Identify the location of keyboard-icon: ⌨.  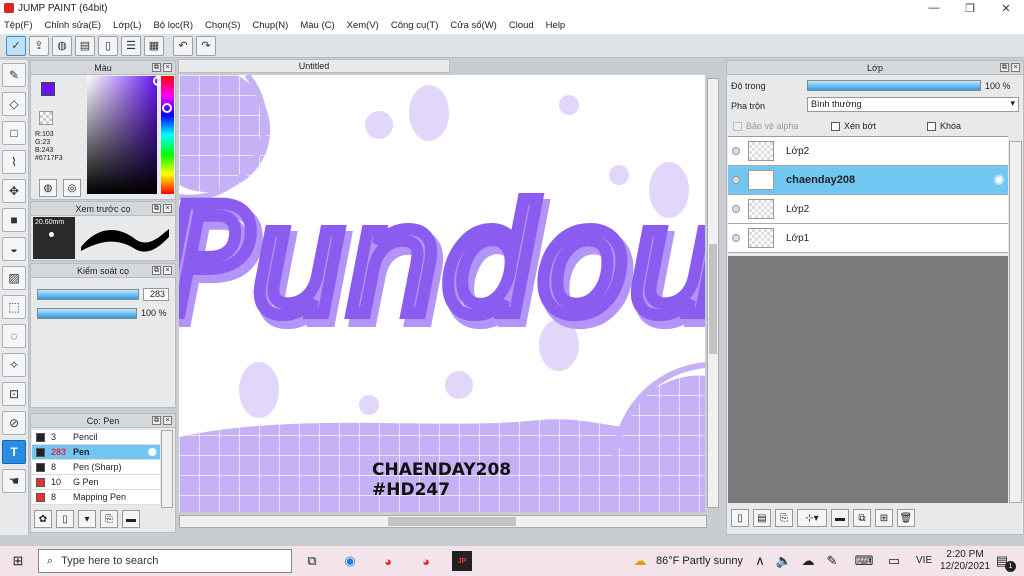
(864, 561).